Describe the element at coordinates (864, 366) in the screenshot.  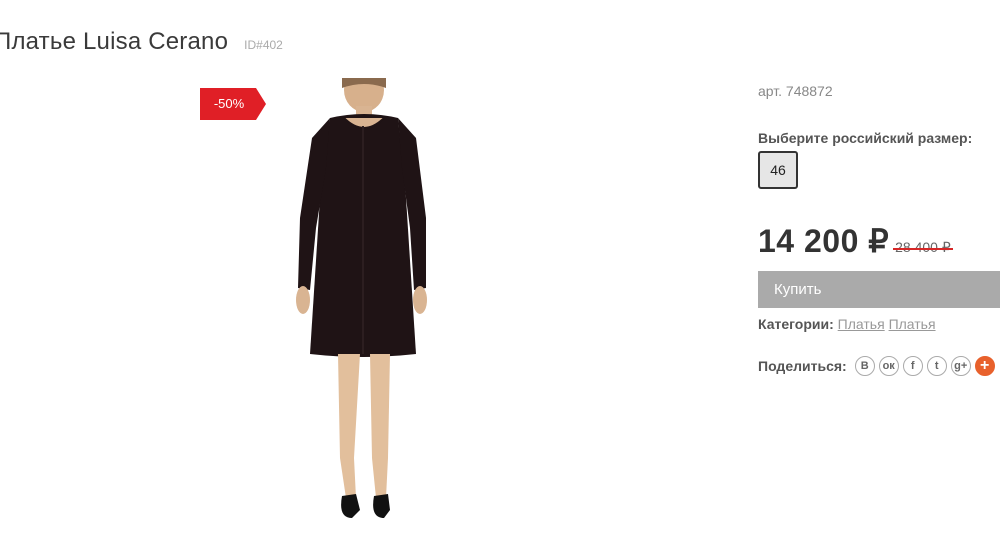
I see `vk-icon: B` at that location.